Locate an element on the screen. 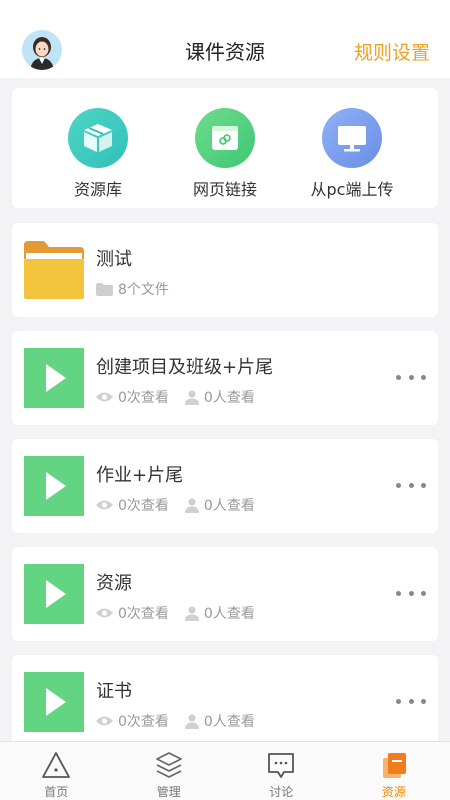 Image resolution: width=450 pixels, height=800 pixels. pc-upload-button: 从pc端上传 is located at coordinates (352, 154).